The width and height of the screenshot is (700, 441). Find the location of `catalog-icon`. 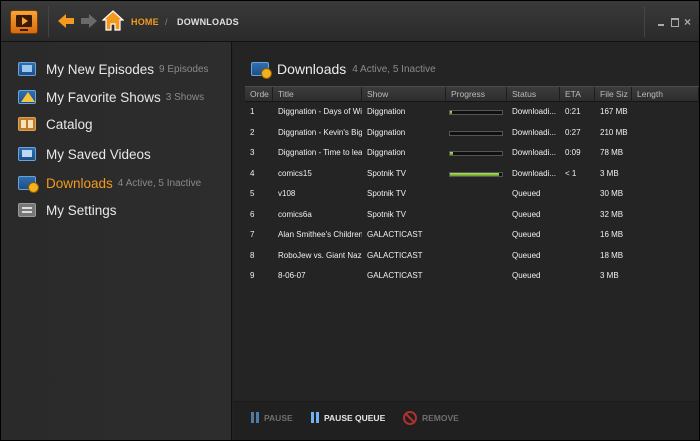

catalog-icon is located at coordinates (27, 124).